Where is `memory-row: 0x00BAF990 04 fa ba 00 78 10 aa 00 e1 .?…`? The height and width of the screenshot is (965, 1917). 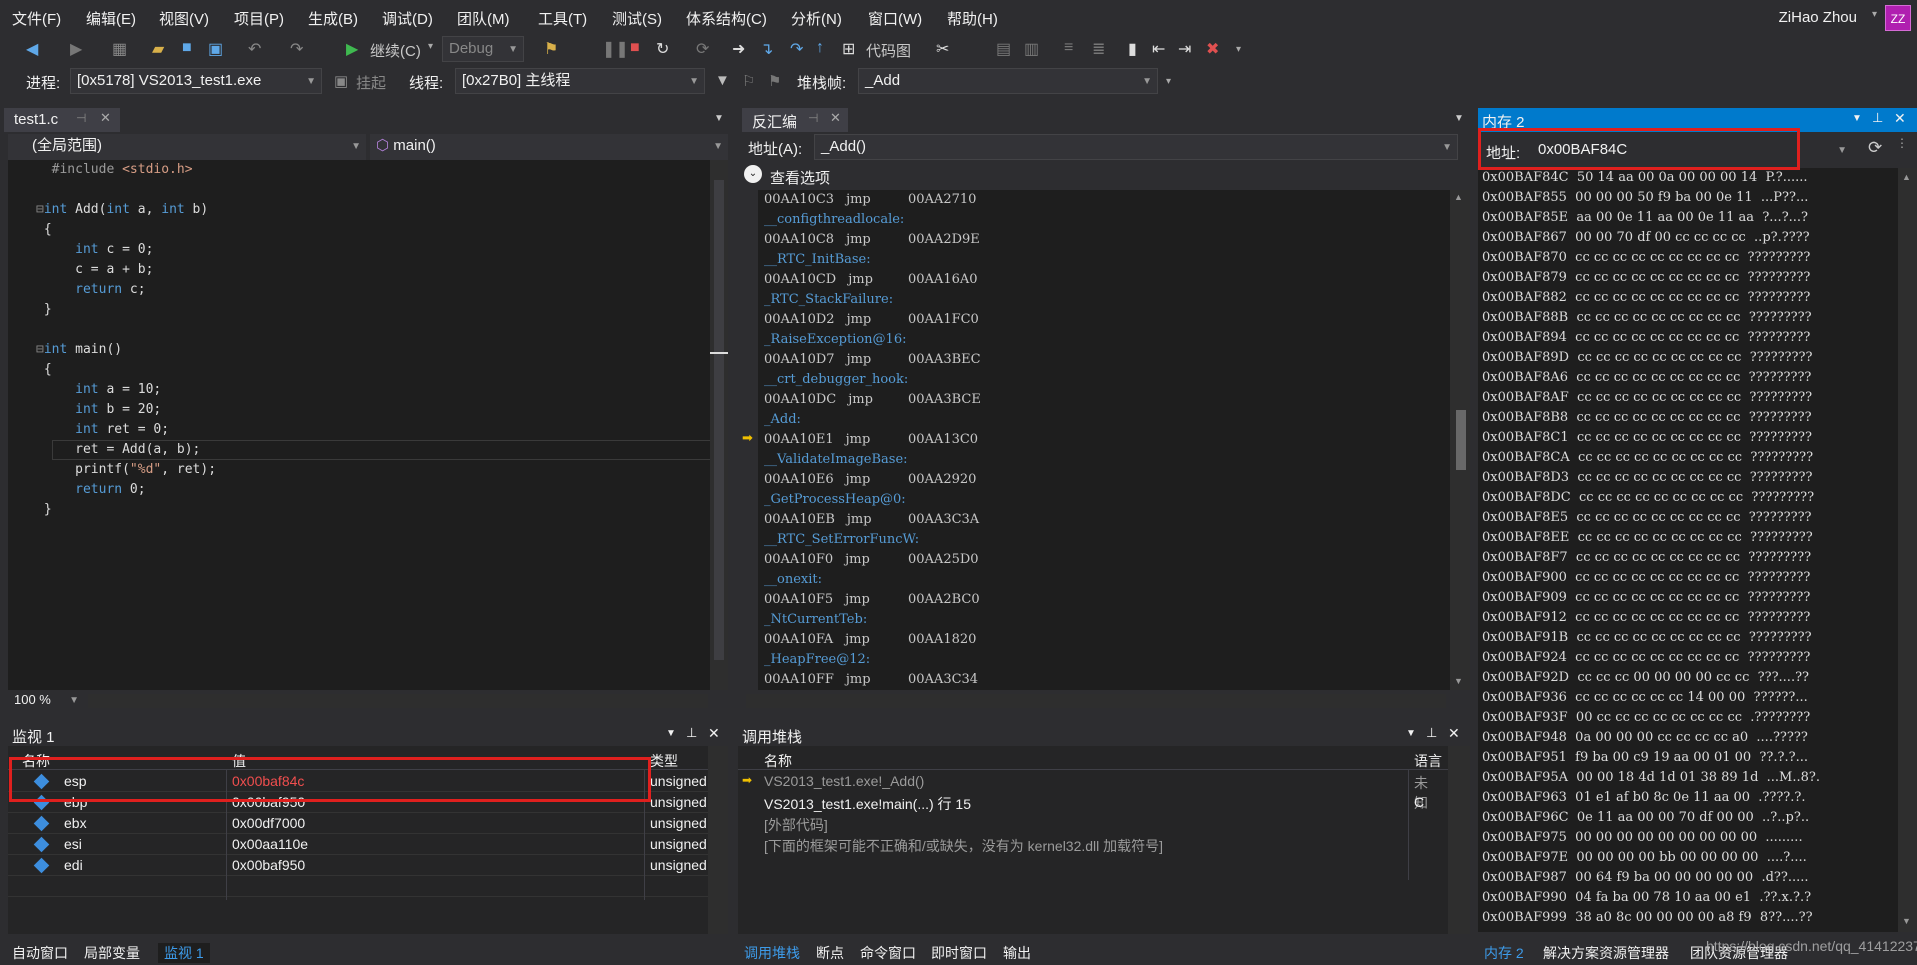
memory-row: 0x00BAF990 04 fa ba 00 78 10 aa 00 e1 .?… is located at coordinates (1651, 898).